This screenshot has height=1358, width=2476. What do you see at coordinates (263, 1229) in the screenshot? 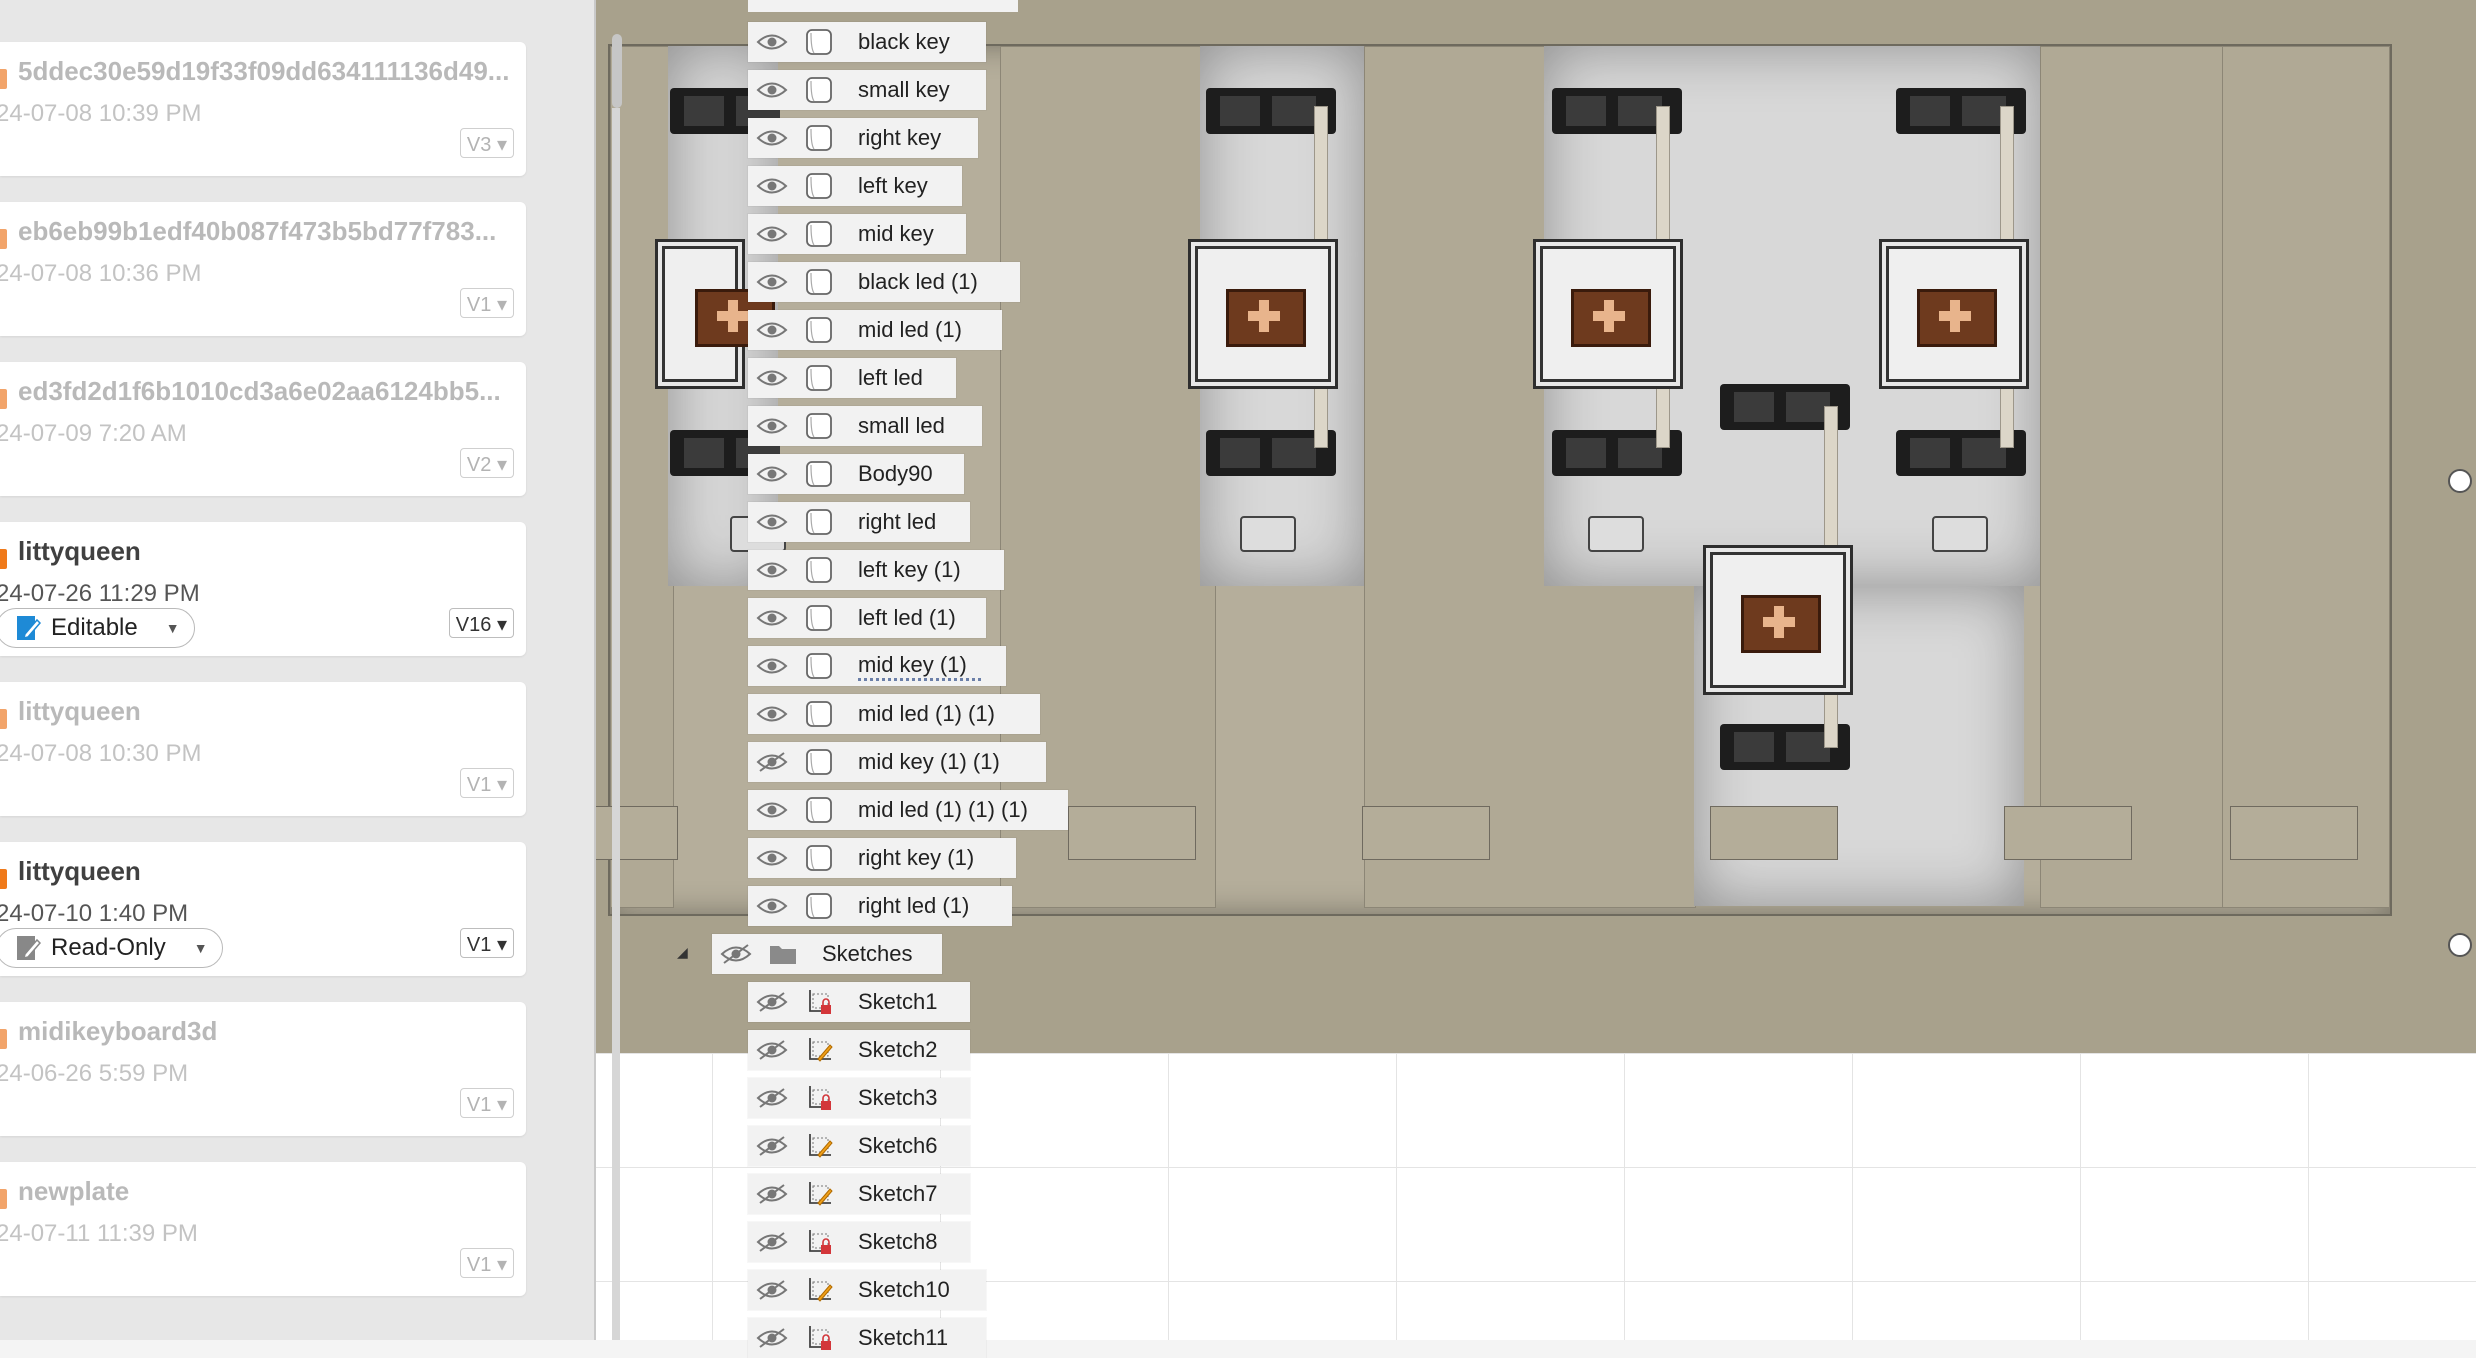
I see `design-card: newplate 24-07-11 11:39 PM V1 ▾` at bounding box center [263, 1229].